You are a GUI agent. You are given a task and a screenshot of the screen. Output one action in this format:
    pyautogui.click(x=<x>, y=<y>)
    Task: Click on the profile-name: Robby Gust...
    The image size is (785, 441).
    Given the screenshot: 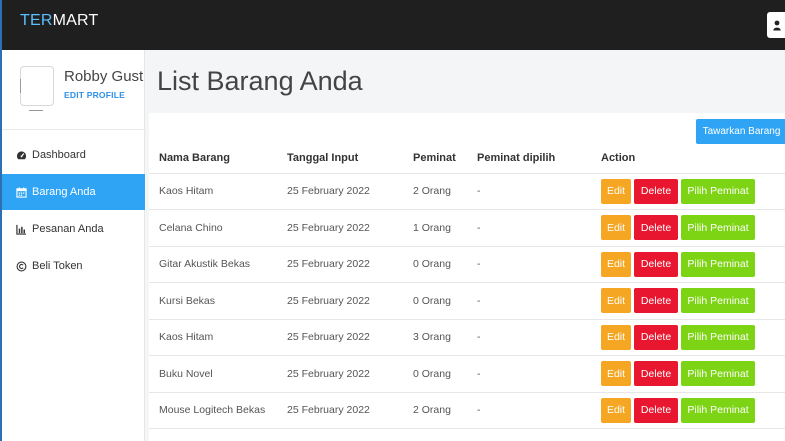 What is the action you would take?
    pyautogui.click(x=104, y=76)
    